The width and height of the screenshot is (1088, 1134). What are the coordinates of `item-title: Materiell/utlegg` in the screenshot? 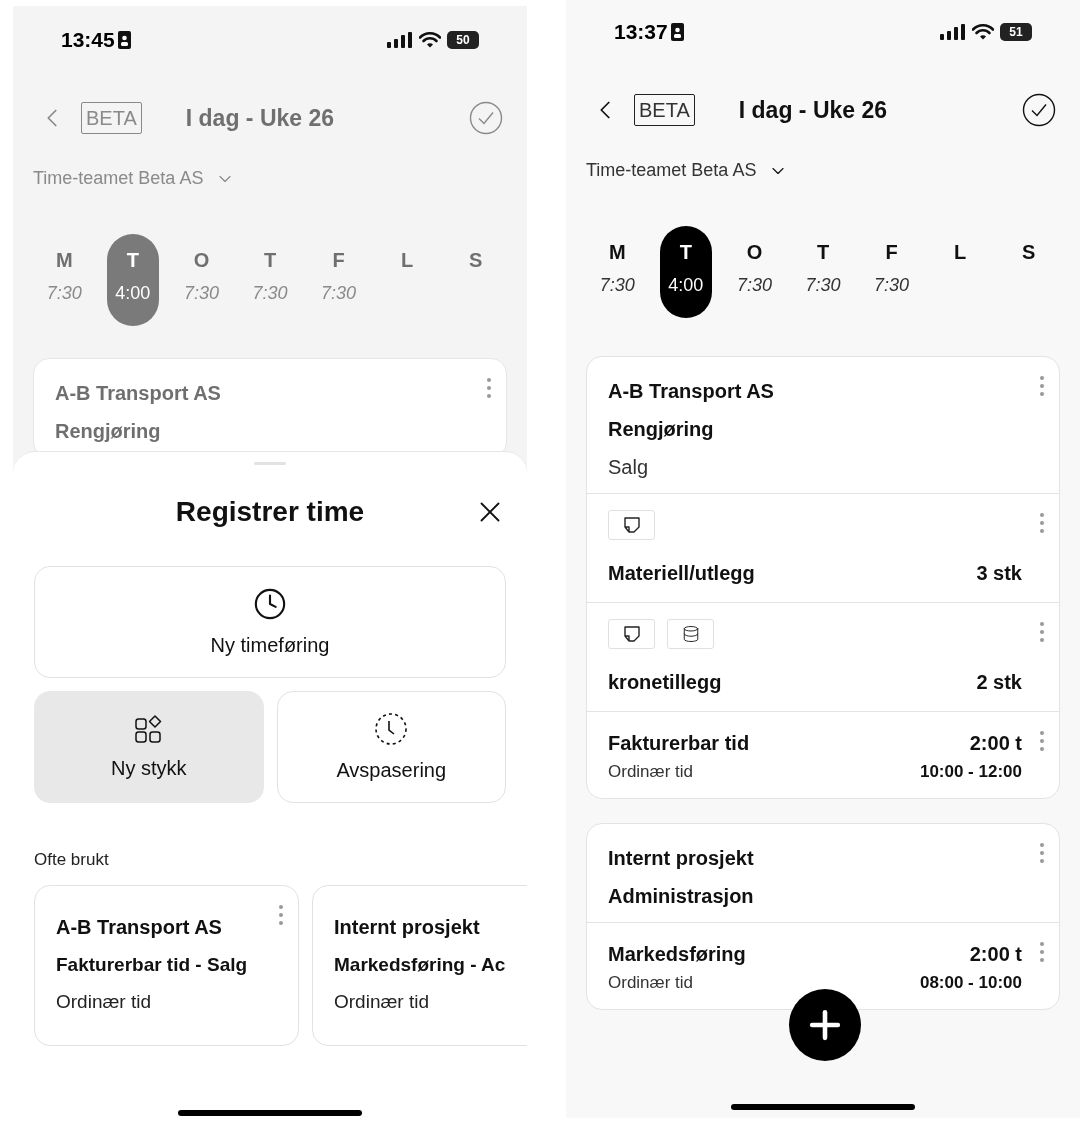 It's located at (681, 573).